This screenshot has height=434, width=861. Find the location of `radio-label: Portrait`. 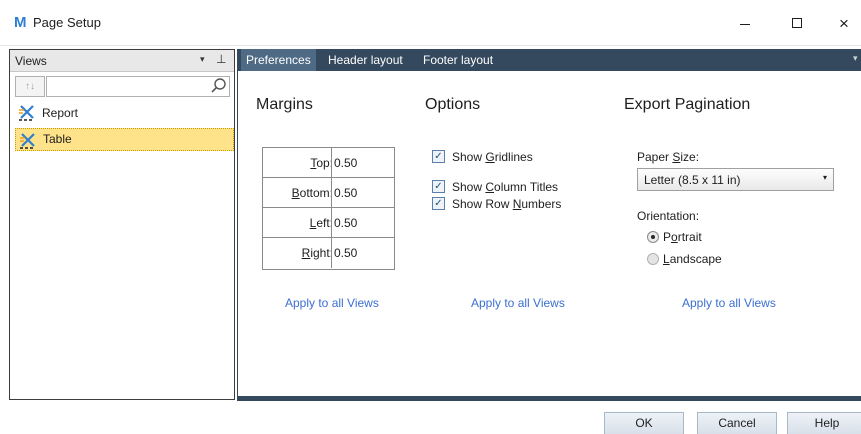

radio-label: Portrait is located at coordinates (682, 237).